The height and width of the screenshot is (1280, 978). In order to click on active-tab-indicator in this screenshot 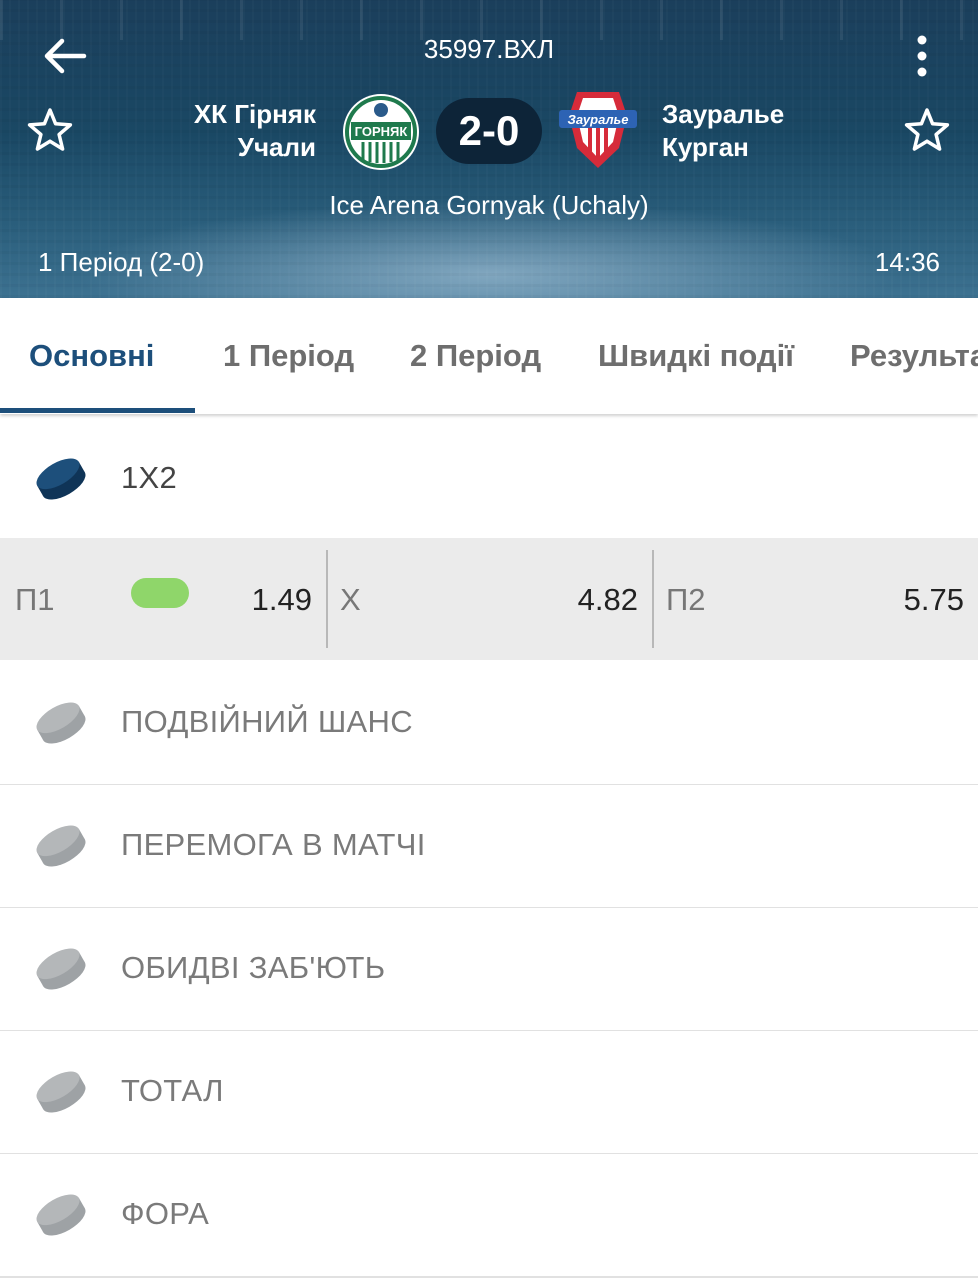, I will do `click(97, 410)`.